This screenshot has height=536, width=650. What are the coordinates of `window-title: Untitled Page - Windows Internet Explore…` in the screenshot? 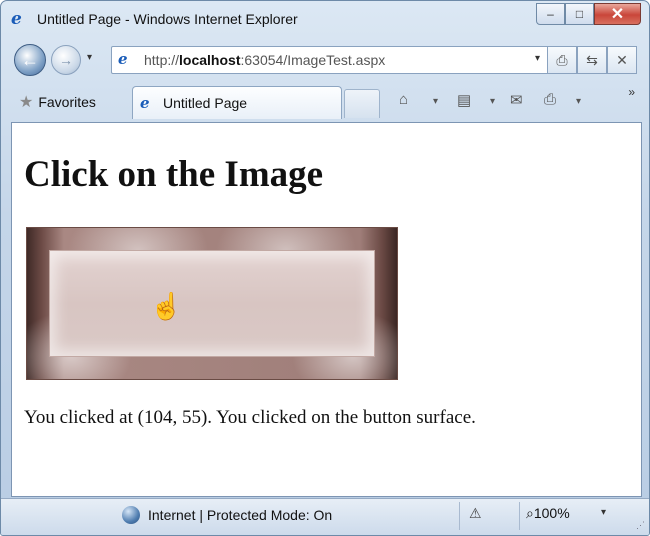 It's located at (167, 19).